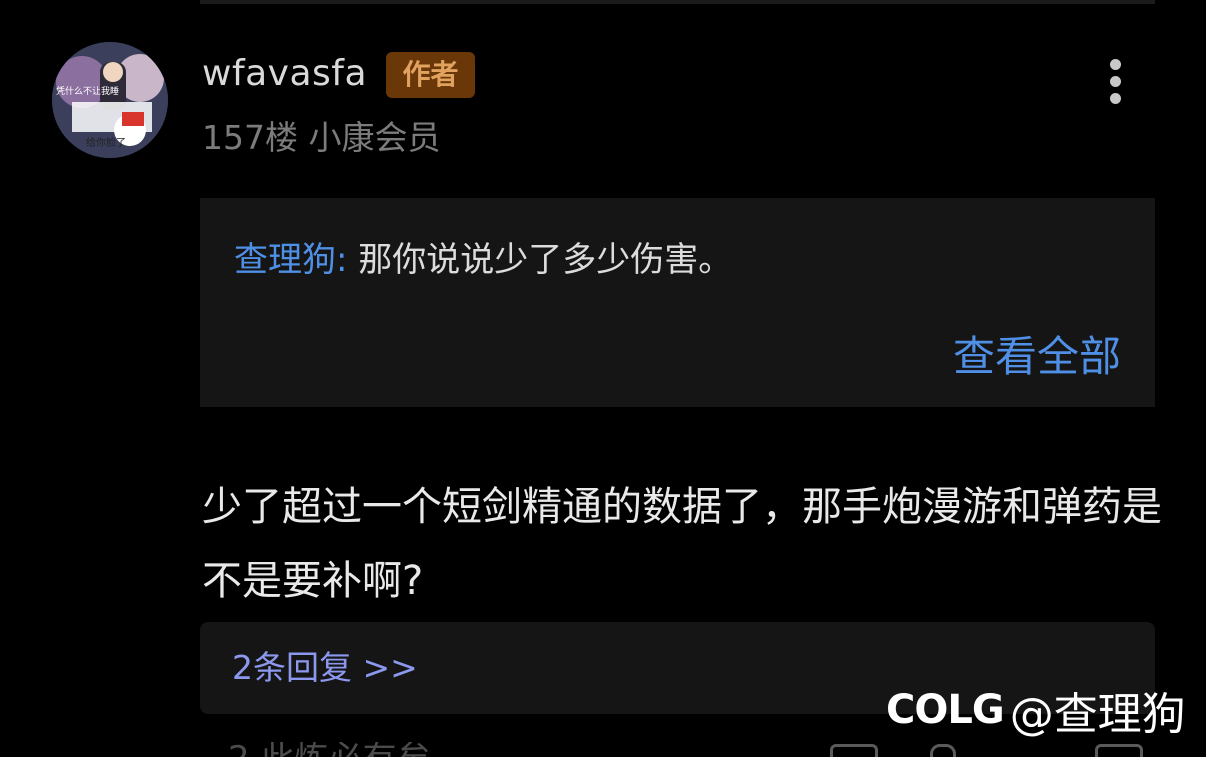 This screenshot has height=757, width=1206. What do you see at coordinates (677, 2) in the screenshot?
I see `top-divider` at bounding box center [677, 2].